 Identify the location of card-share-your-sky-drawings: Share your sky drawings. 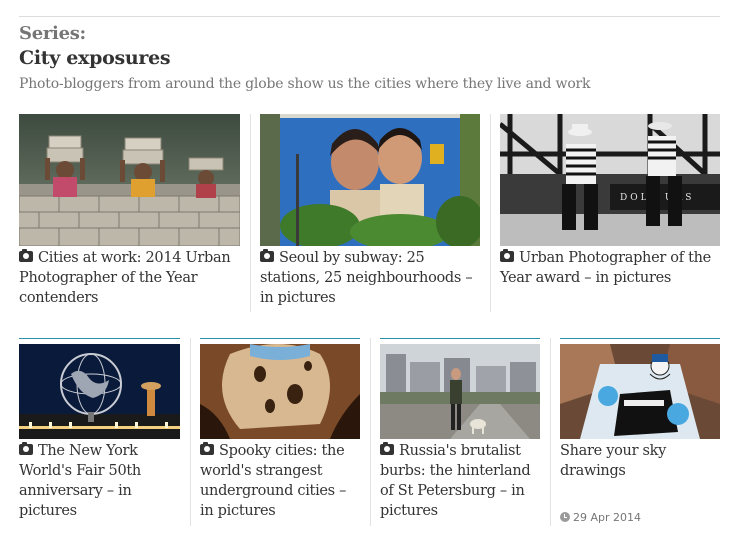
(640, 412).